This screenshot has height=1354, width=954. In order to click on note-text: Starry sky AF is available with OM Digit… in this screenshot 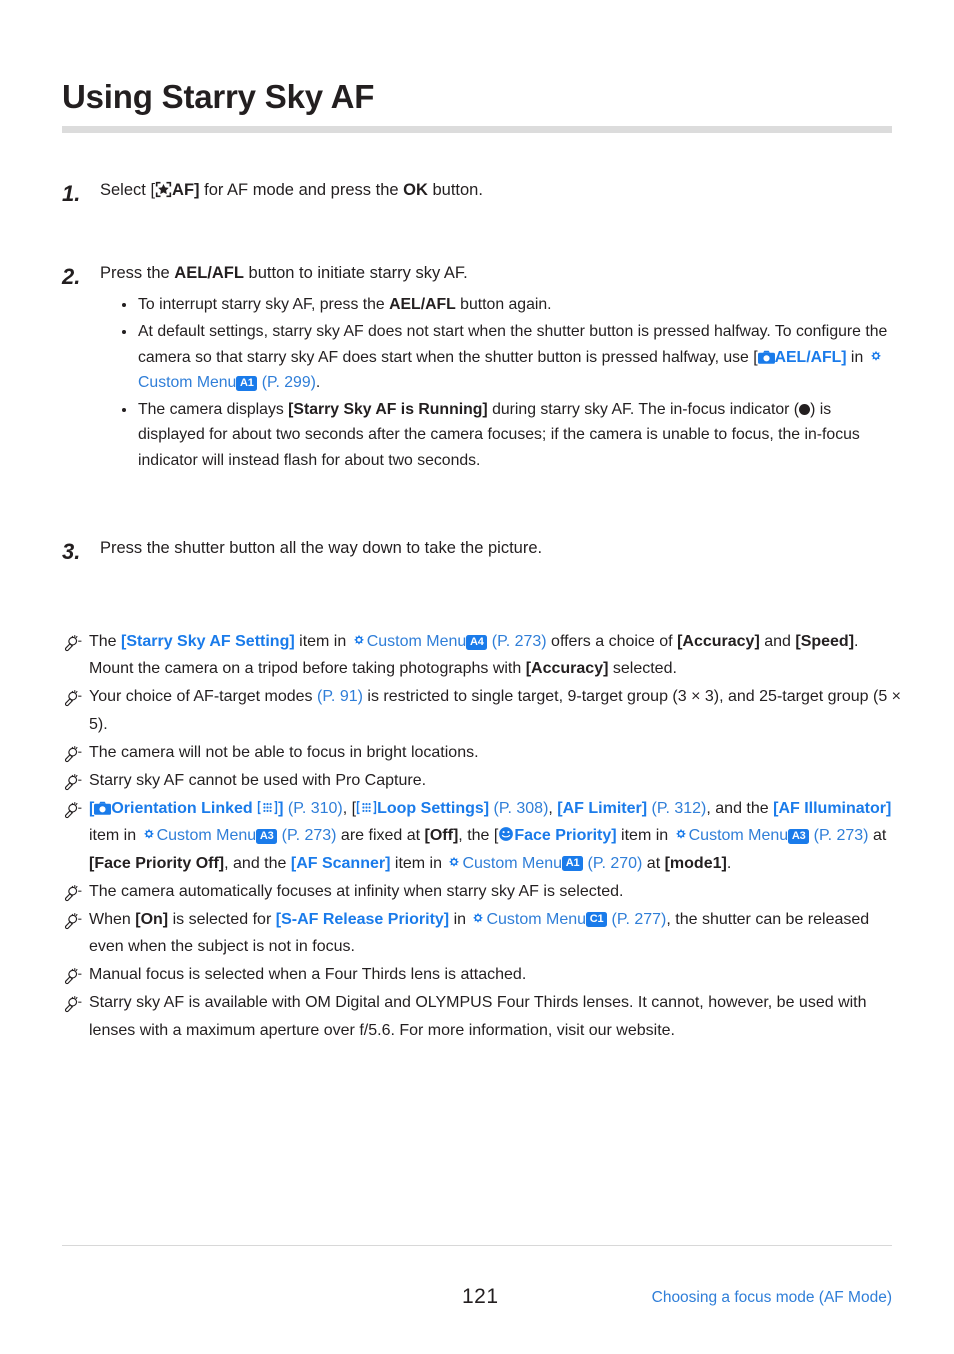, I will do `click(478, 1016)`.